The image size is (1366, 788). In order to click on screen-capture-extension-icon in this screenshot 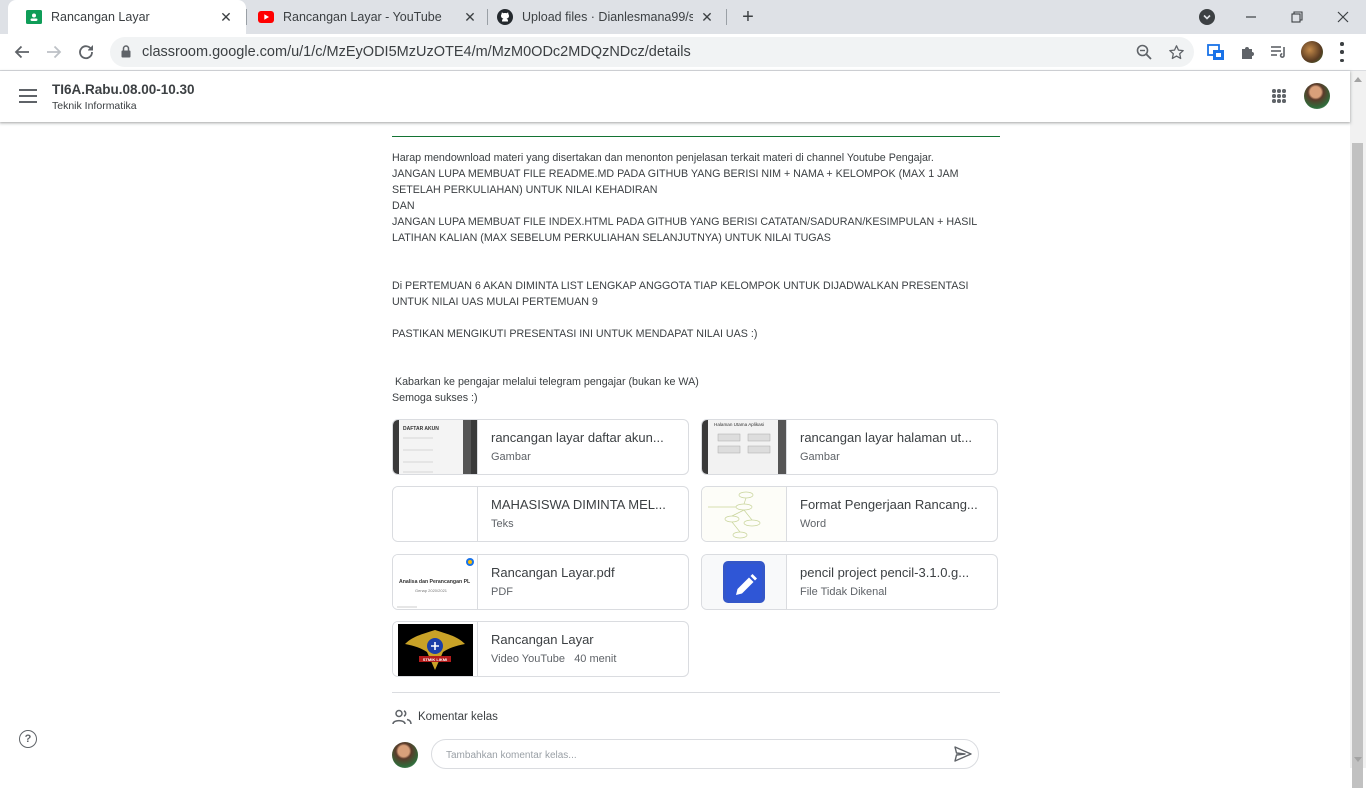, I will do `click(1216, 52)`.